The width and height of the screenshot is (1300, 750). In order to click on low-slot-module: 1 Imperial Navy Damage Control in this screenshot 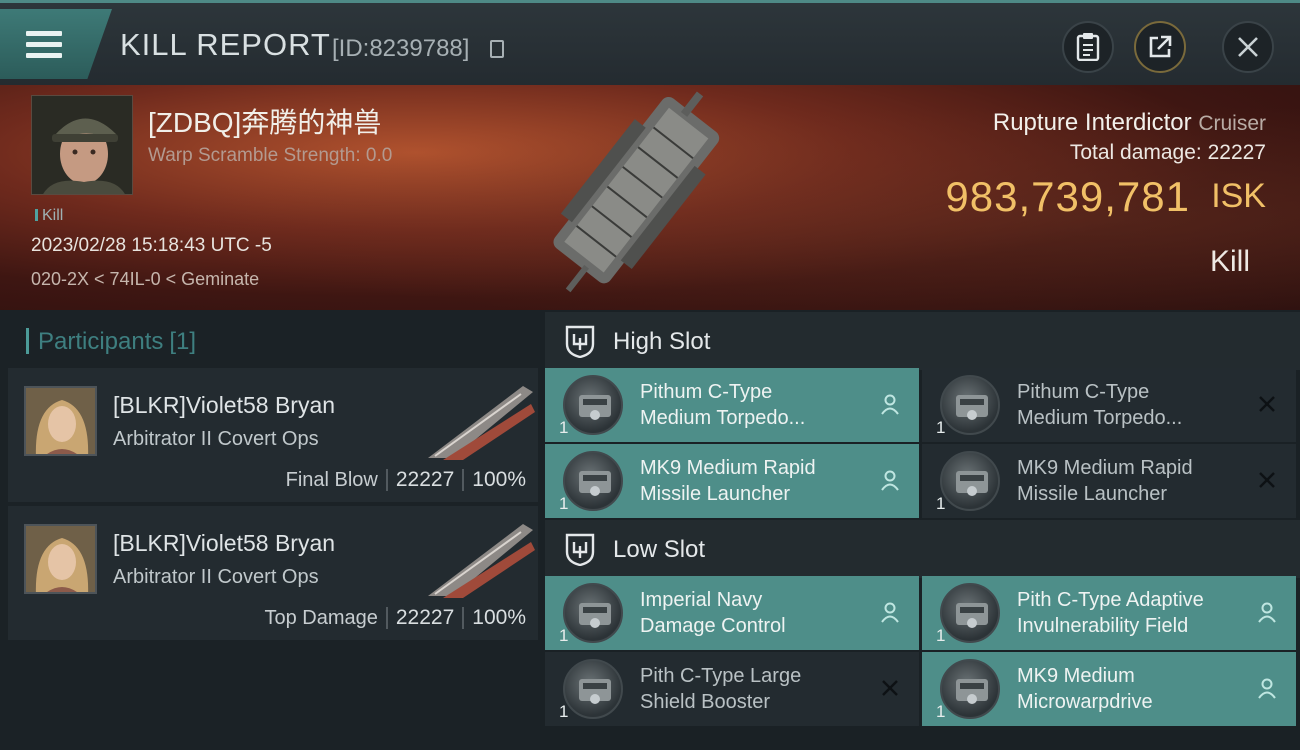, I will do `click(732, 613)`.